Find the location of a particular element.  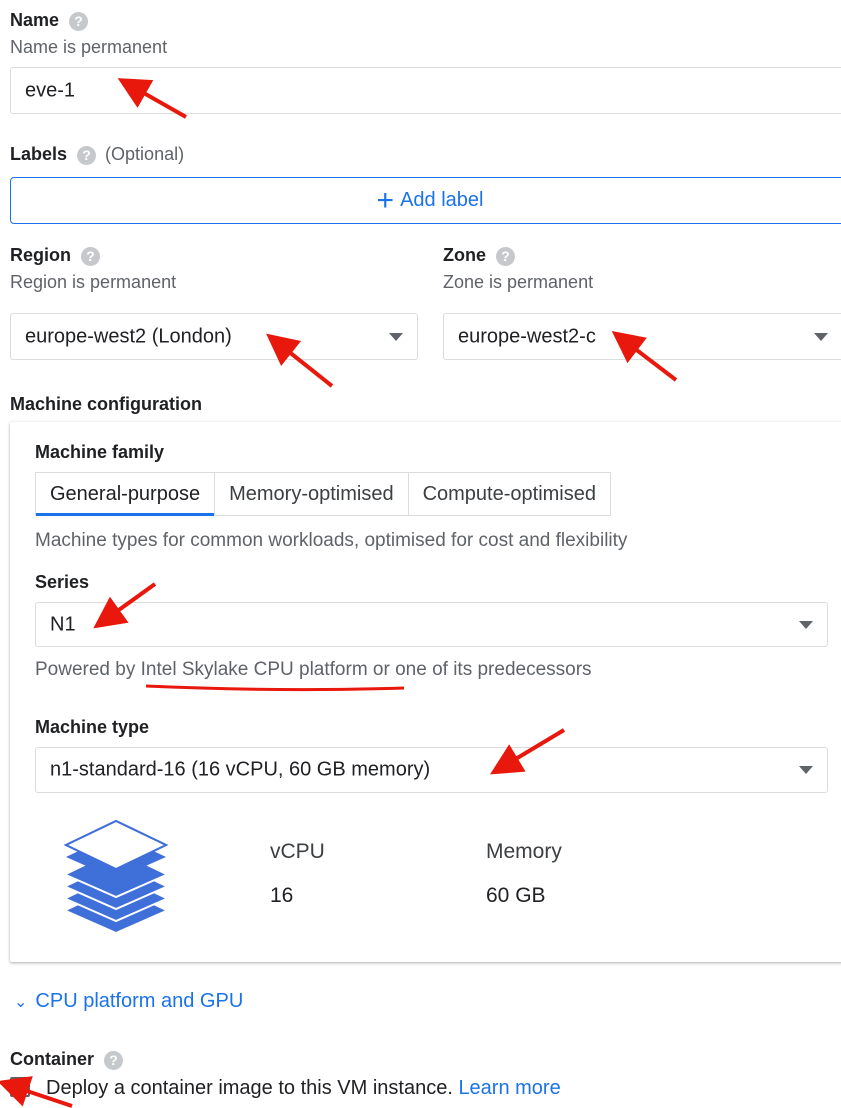

machine-type-dropdown-arrow-icon is located at coordinates (806, 770).